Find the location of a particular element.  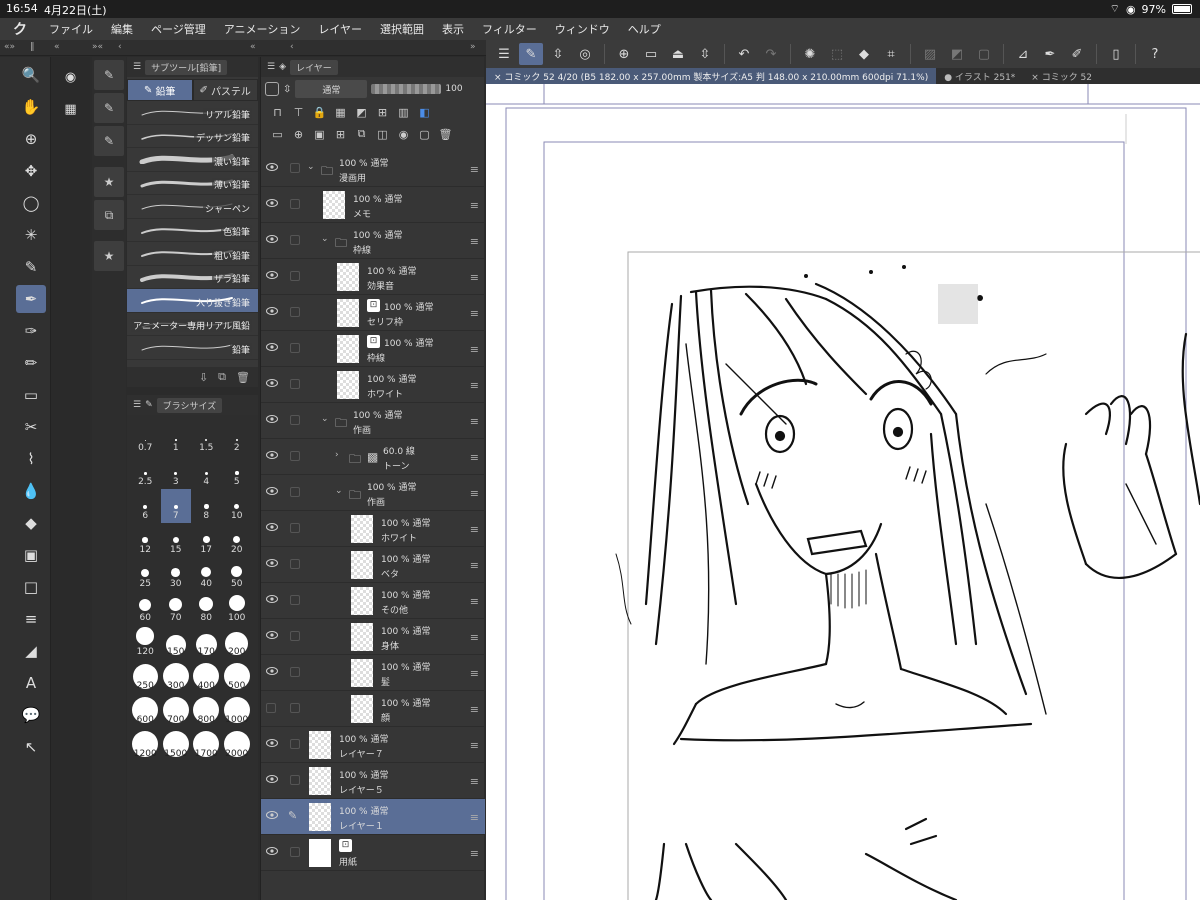

layer-row: 100 % 通常 ベタ ≡ is located at coordinates (373, 565).